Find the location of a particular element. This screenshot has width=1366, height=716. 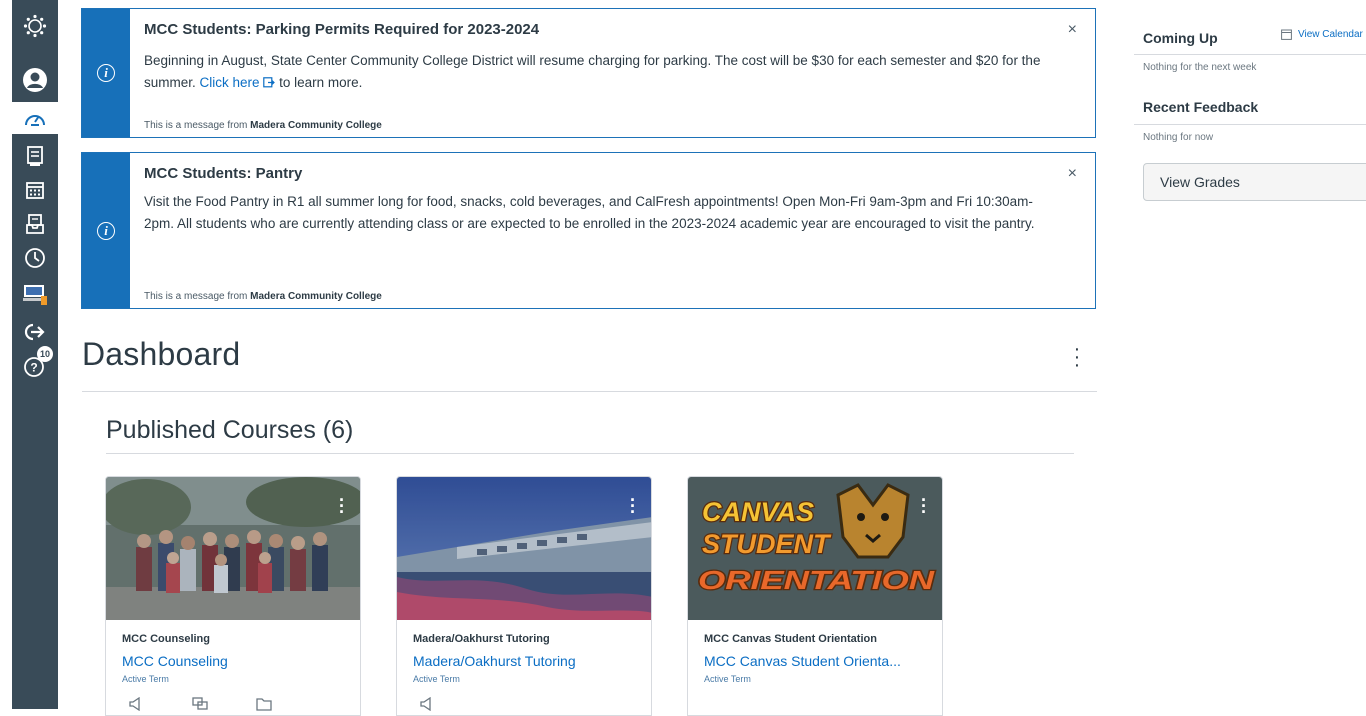

course-short-name: MCC Counseling is located at coordinates (166, 639).